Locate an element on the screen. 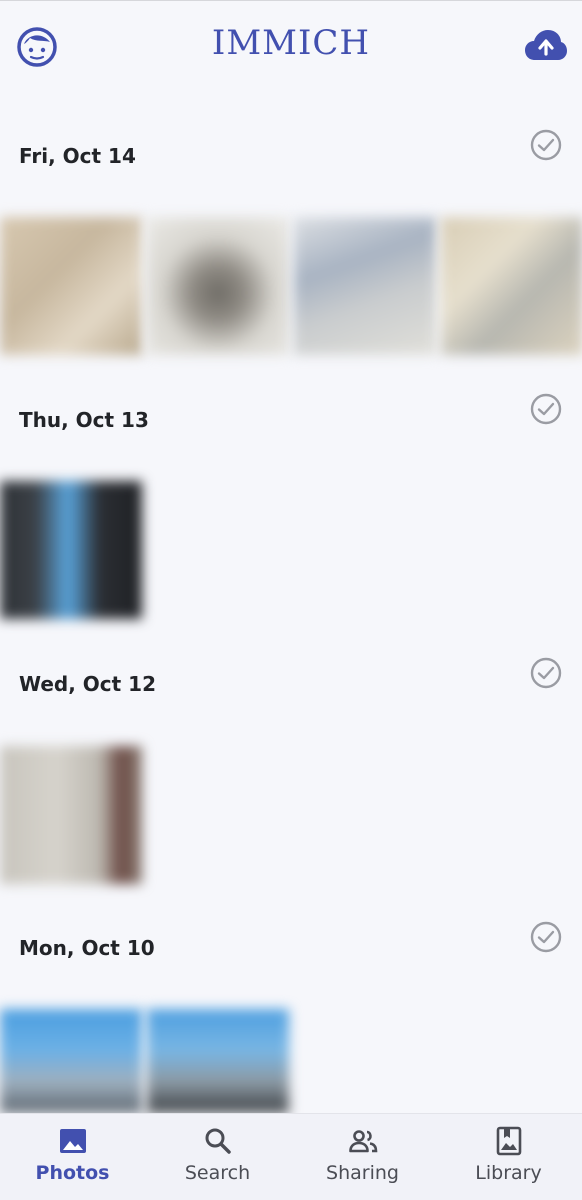 This screenshot has height=1200, width=582. people-icon is located at coordinates (363, 1141).